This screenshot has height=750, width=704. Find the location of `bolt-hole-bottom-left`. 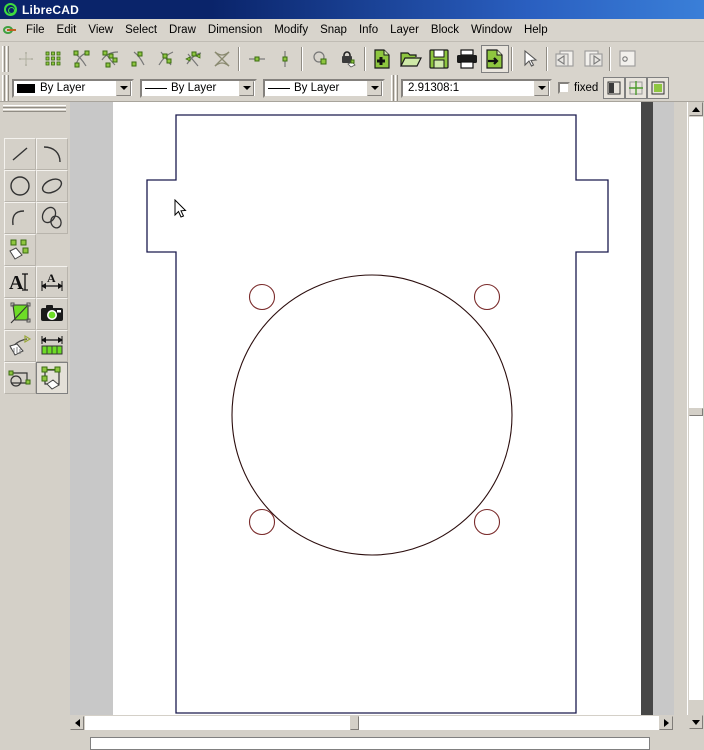

bolt-hole-bottom-left is located at coordinates (262, 522).